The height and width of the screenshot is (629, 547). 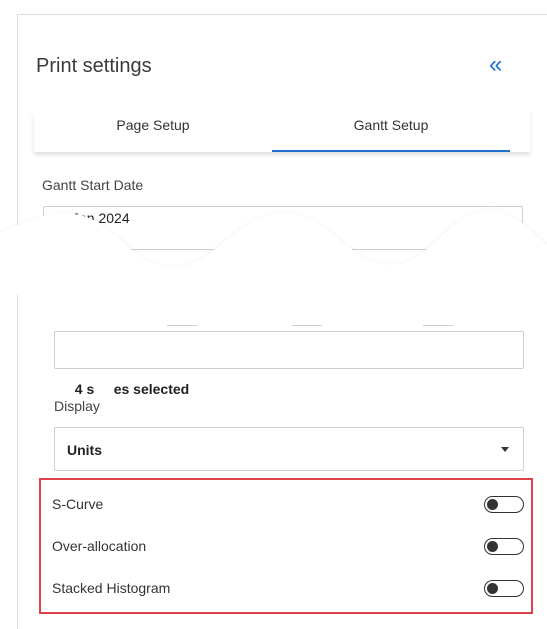 I want to click on s-curve-toggle, so click(x=504, y=504).